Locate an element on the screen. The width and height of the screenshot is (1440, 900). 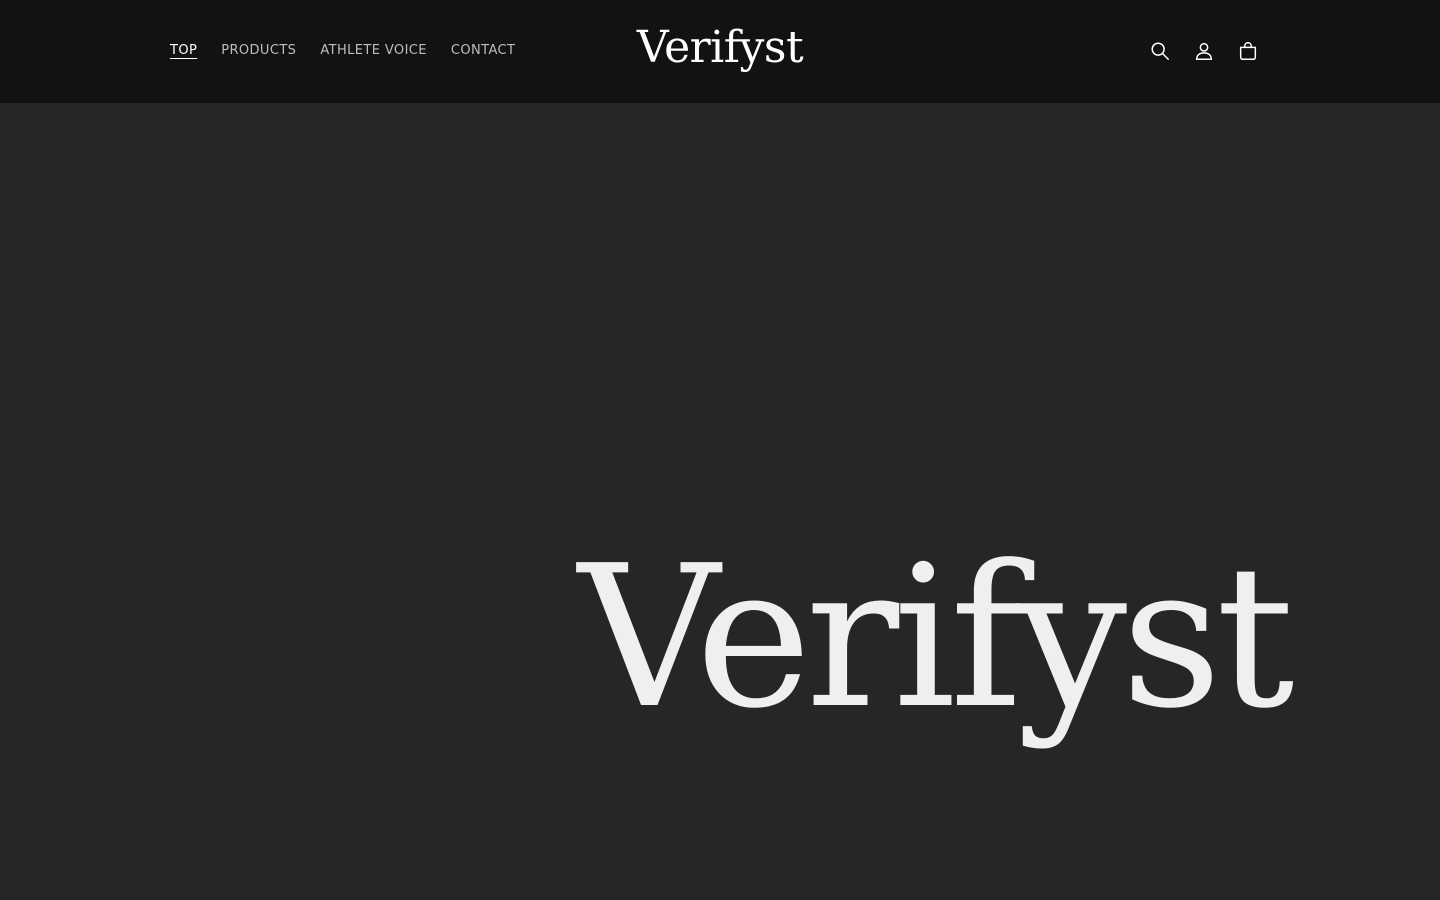
main-nav: TOP PRODUCTS ATHLETE VOICE CONTACT is located at coordinates (354, 51).